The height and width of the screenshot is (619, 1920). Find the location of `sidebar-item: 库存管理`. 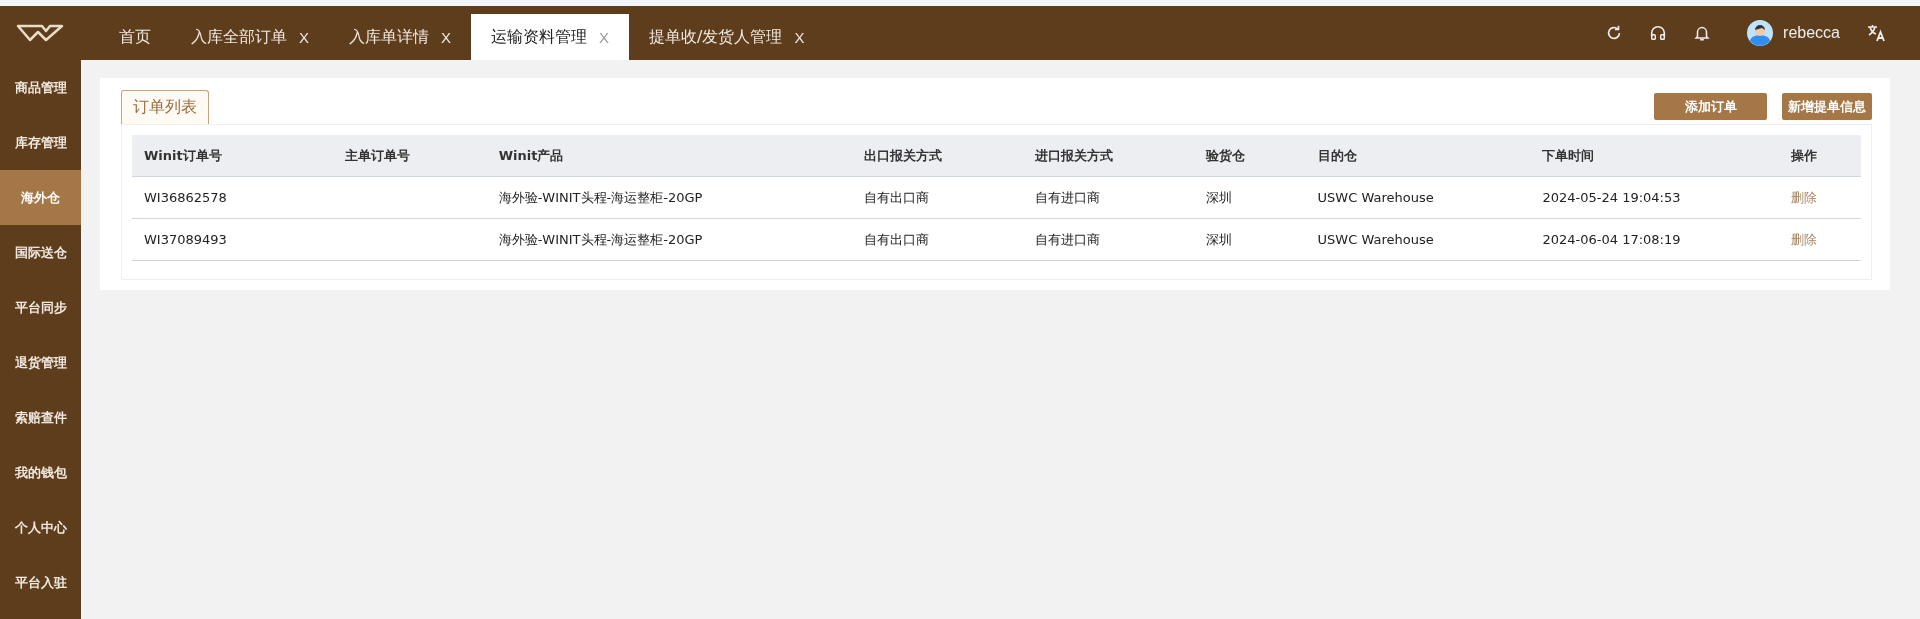

sidebar-item: 库存管理 is located at coordinates (40, 142).